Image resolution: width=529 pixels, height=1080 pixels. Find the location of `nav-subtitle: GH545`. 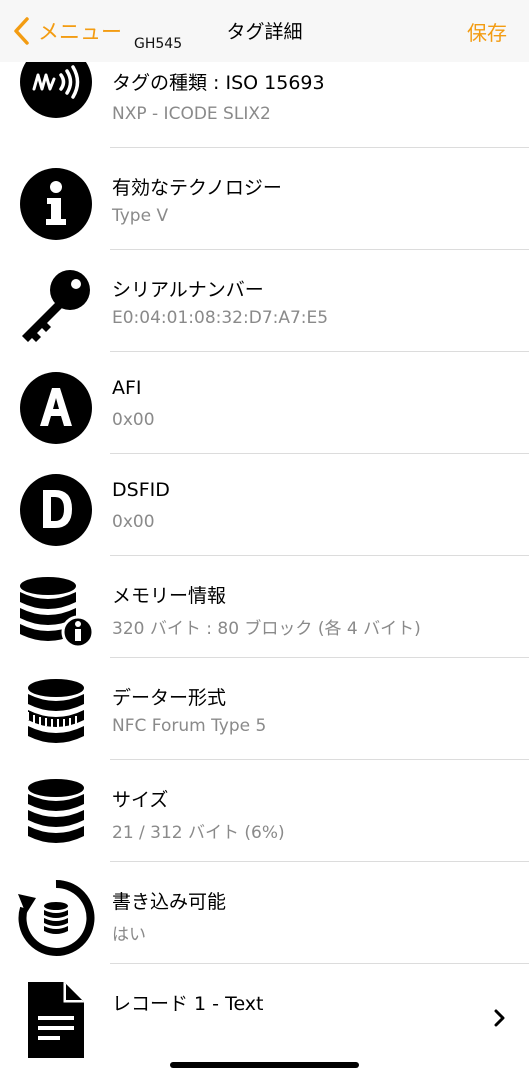

nav-subtitle: GH545 is located at coordinates (158, 44).